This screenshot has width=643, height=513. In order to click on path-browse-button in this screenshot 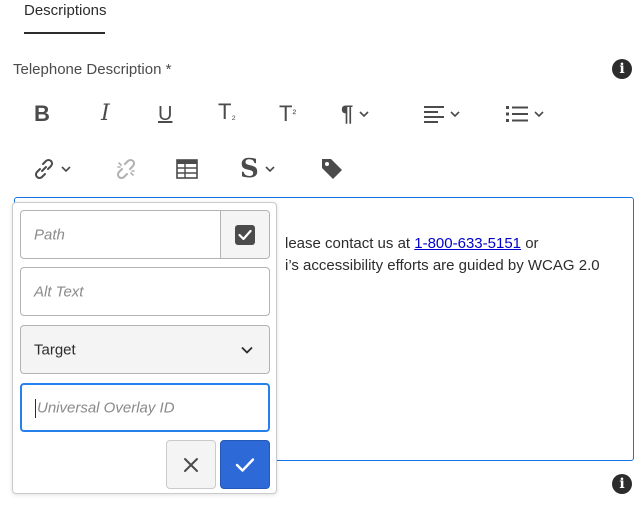, I will do `click(244, 234)`.